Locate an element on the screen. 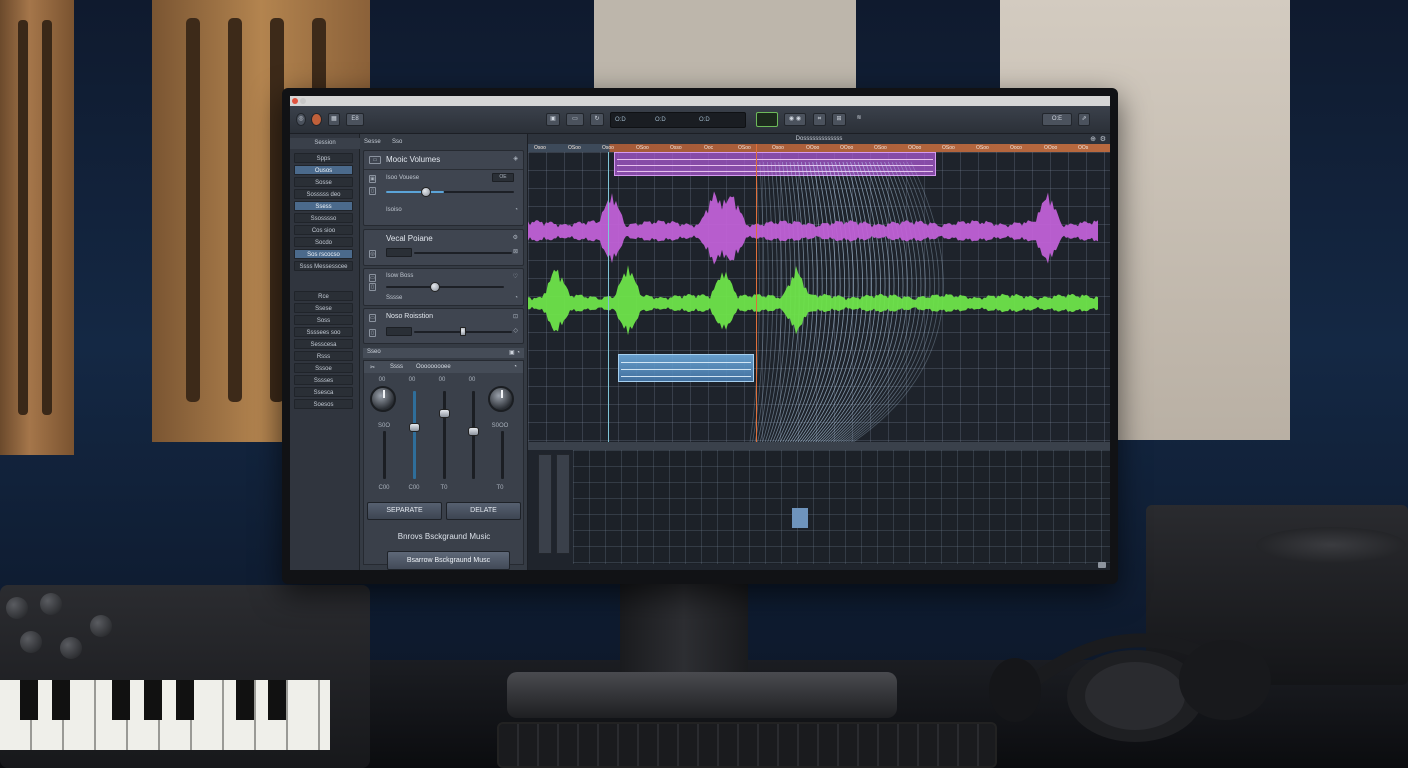  music-icon: ▭ is located at coordinates (375, 160).